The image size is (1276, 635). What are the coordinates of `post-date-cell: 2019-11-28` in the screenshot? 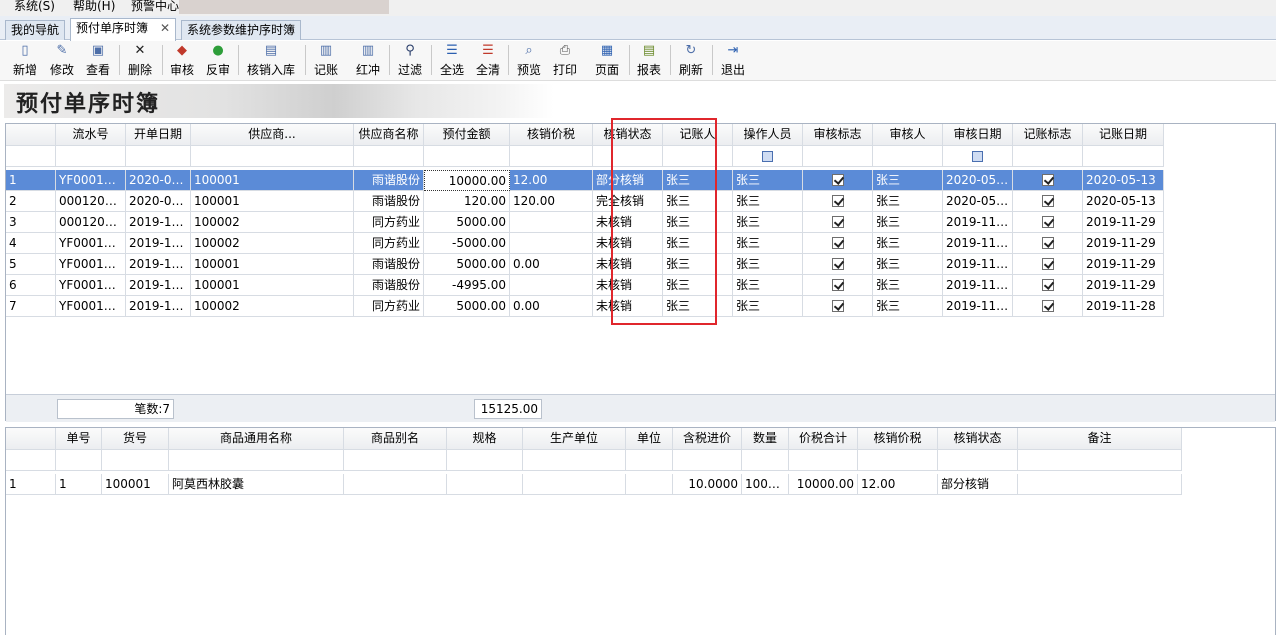 It's located at (1123, 306).